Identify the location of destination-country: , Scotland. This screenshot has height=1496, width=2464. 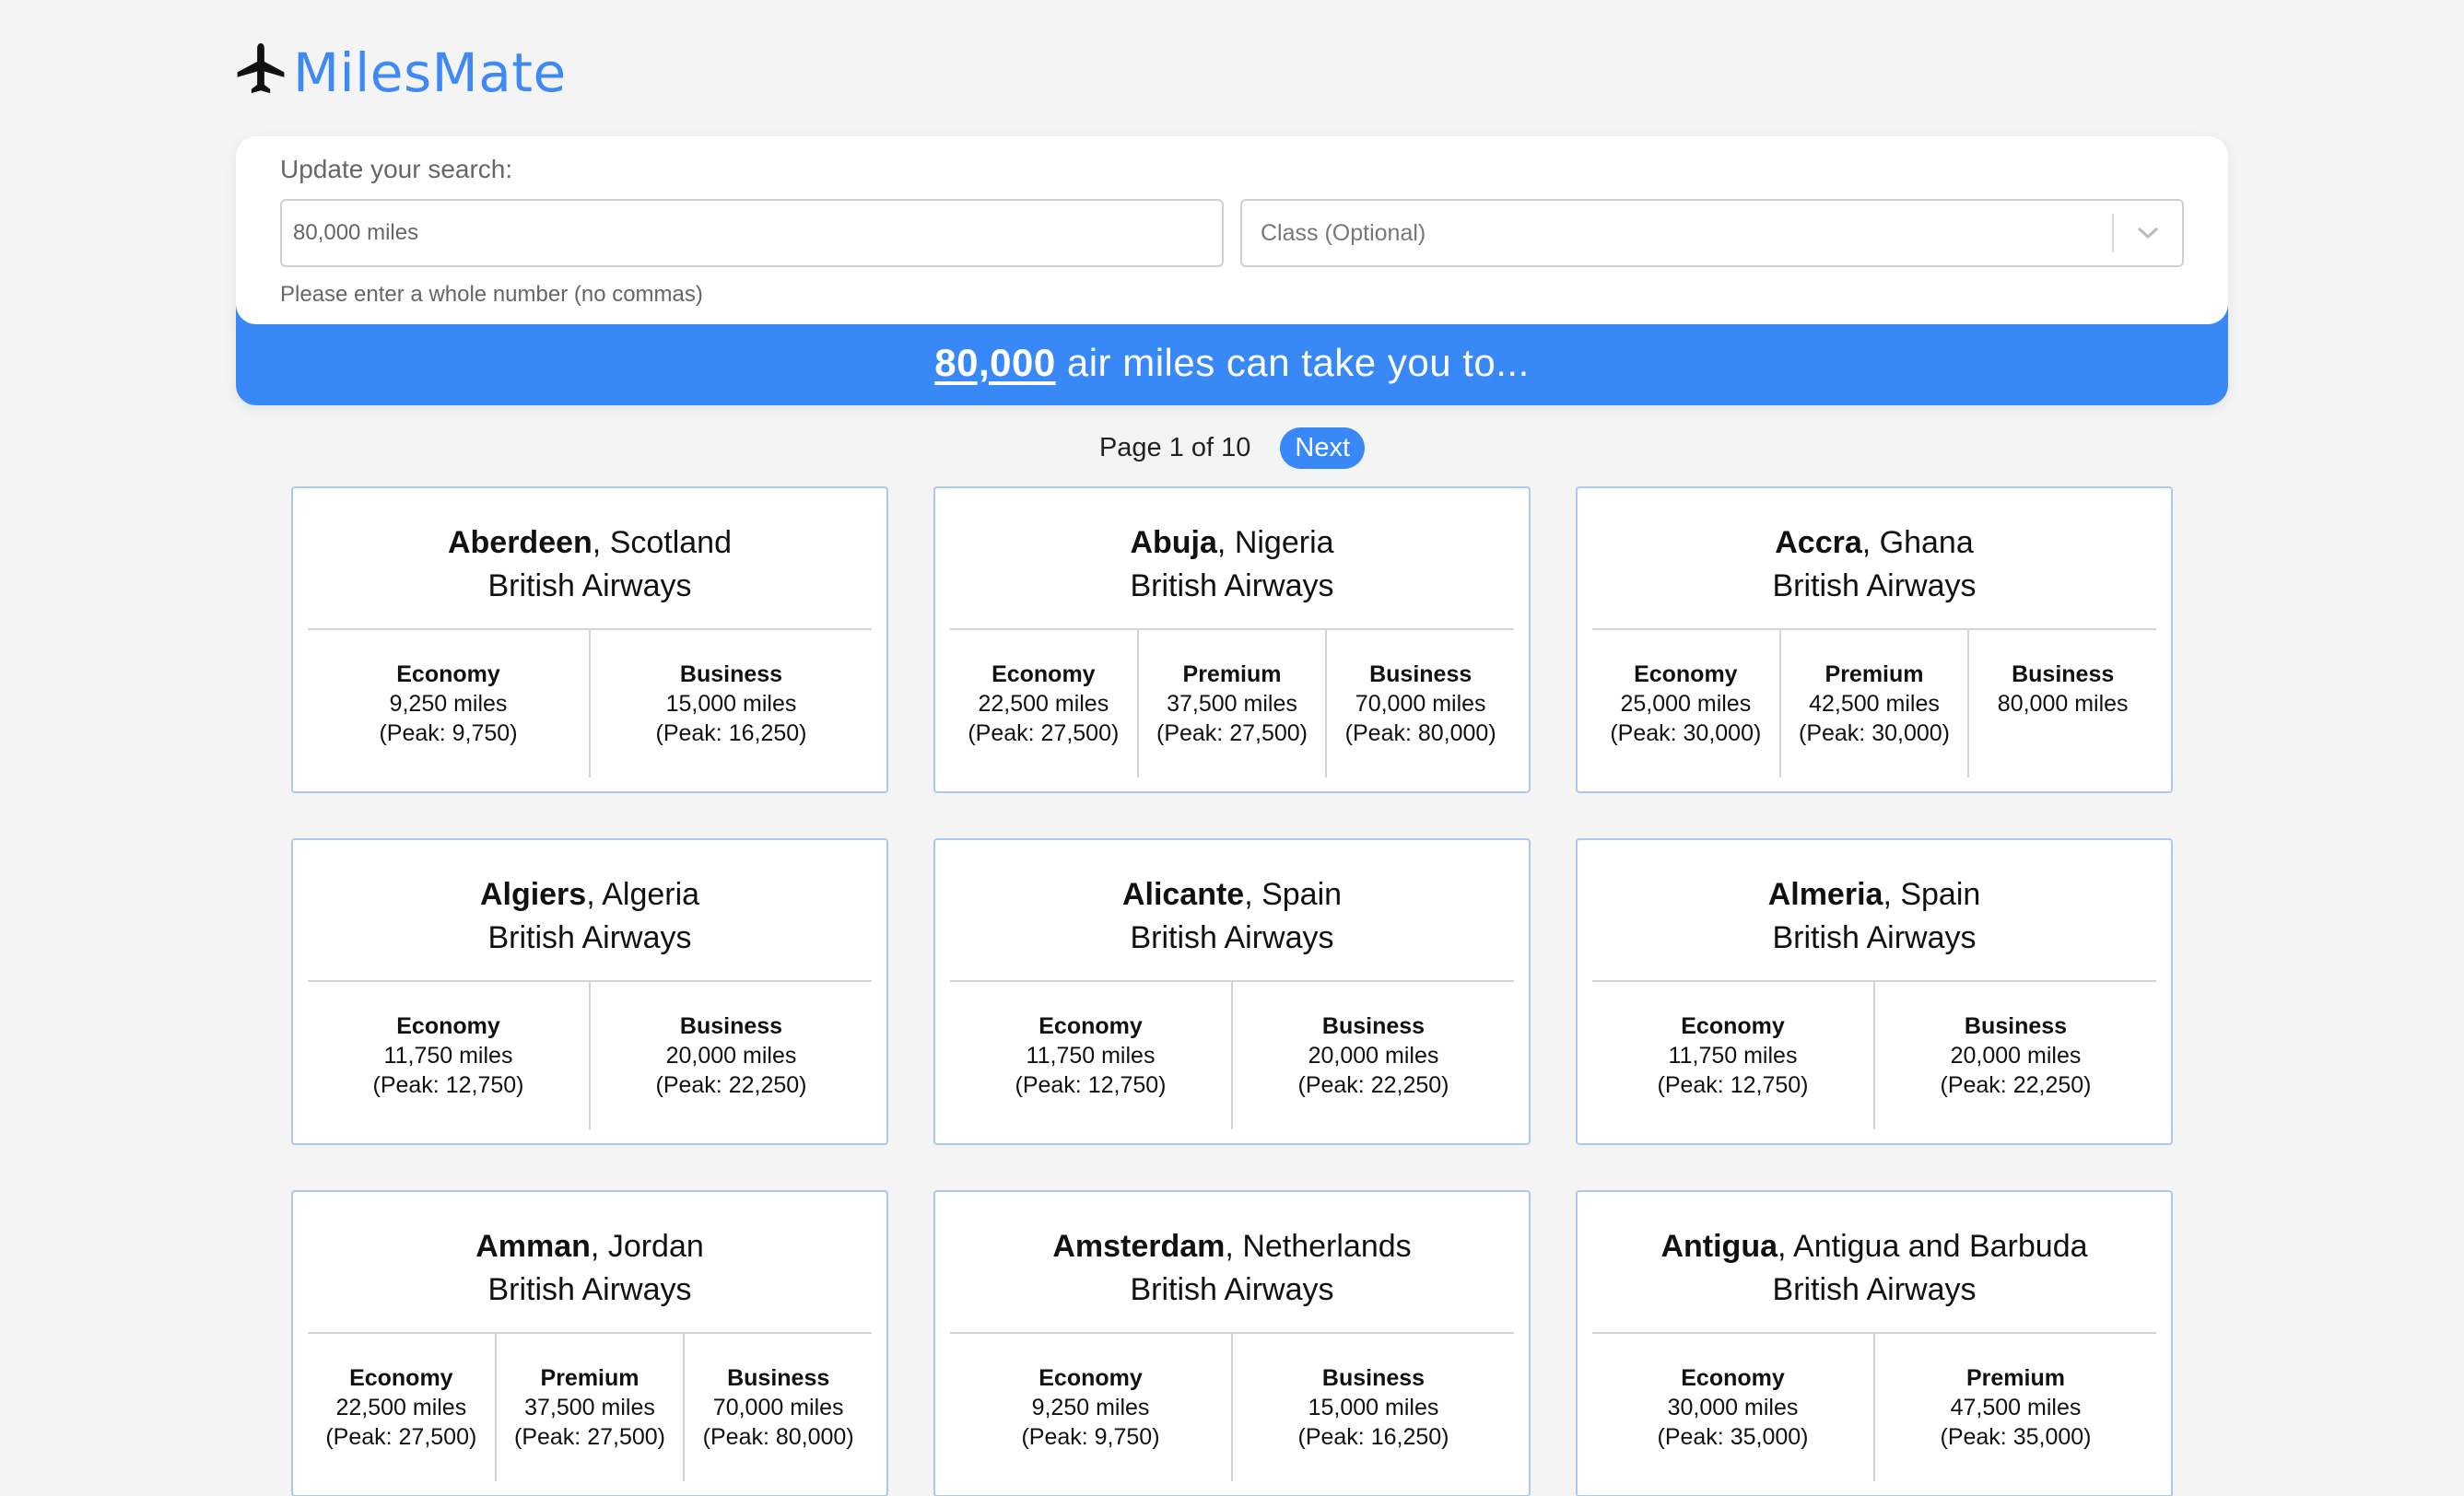
(662, 542).